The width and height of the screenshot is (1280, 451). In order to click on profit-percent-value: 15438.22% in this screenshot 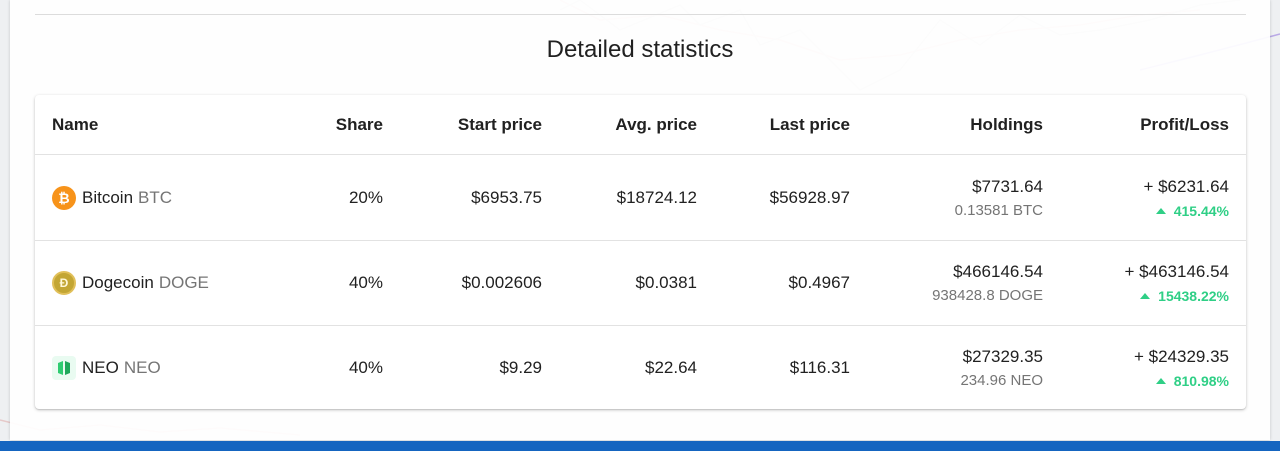, I will do `click(1193, 295)`.